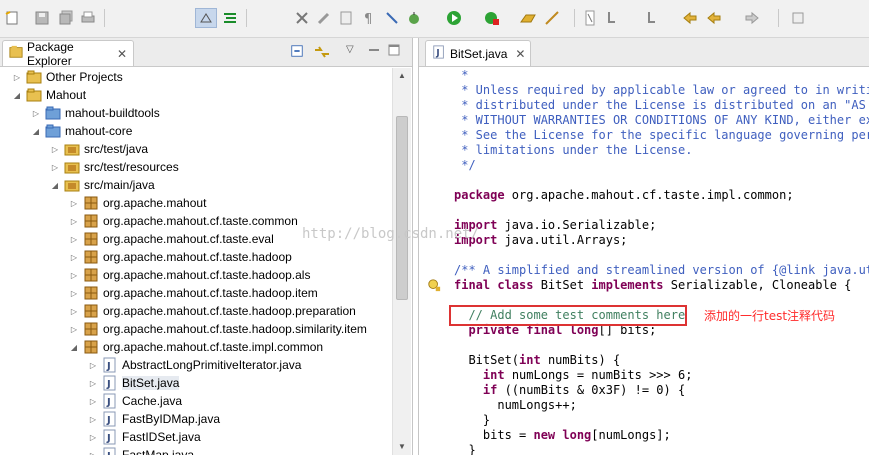  I want to click on pen-icon, so click(324, 18).